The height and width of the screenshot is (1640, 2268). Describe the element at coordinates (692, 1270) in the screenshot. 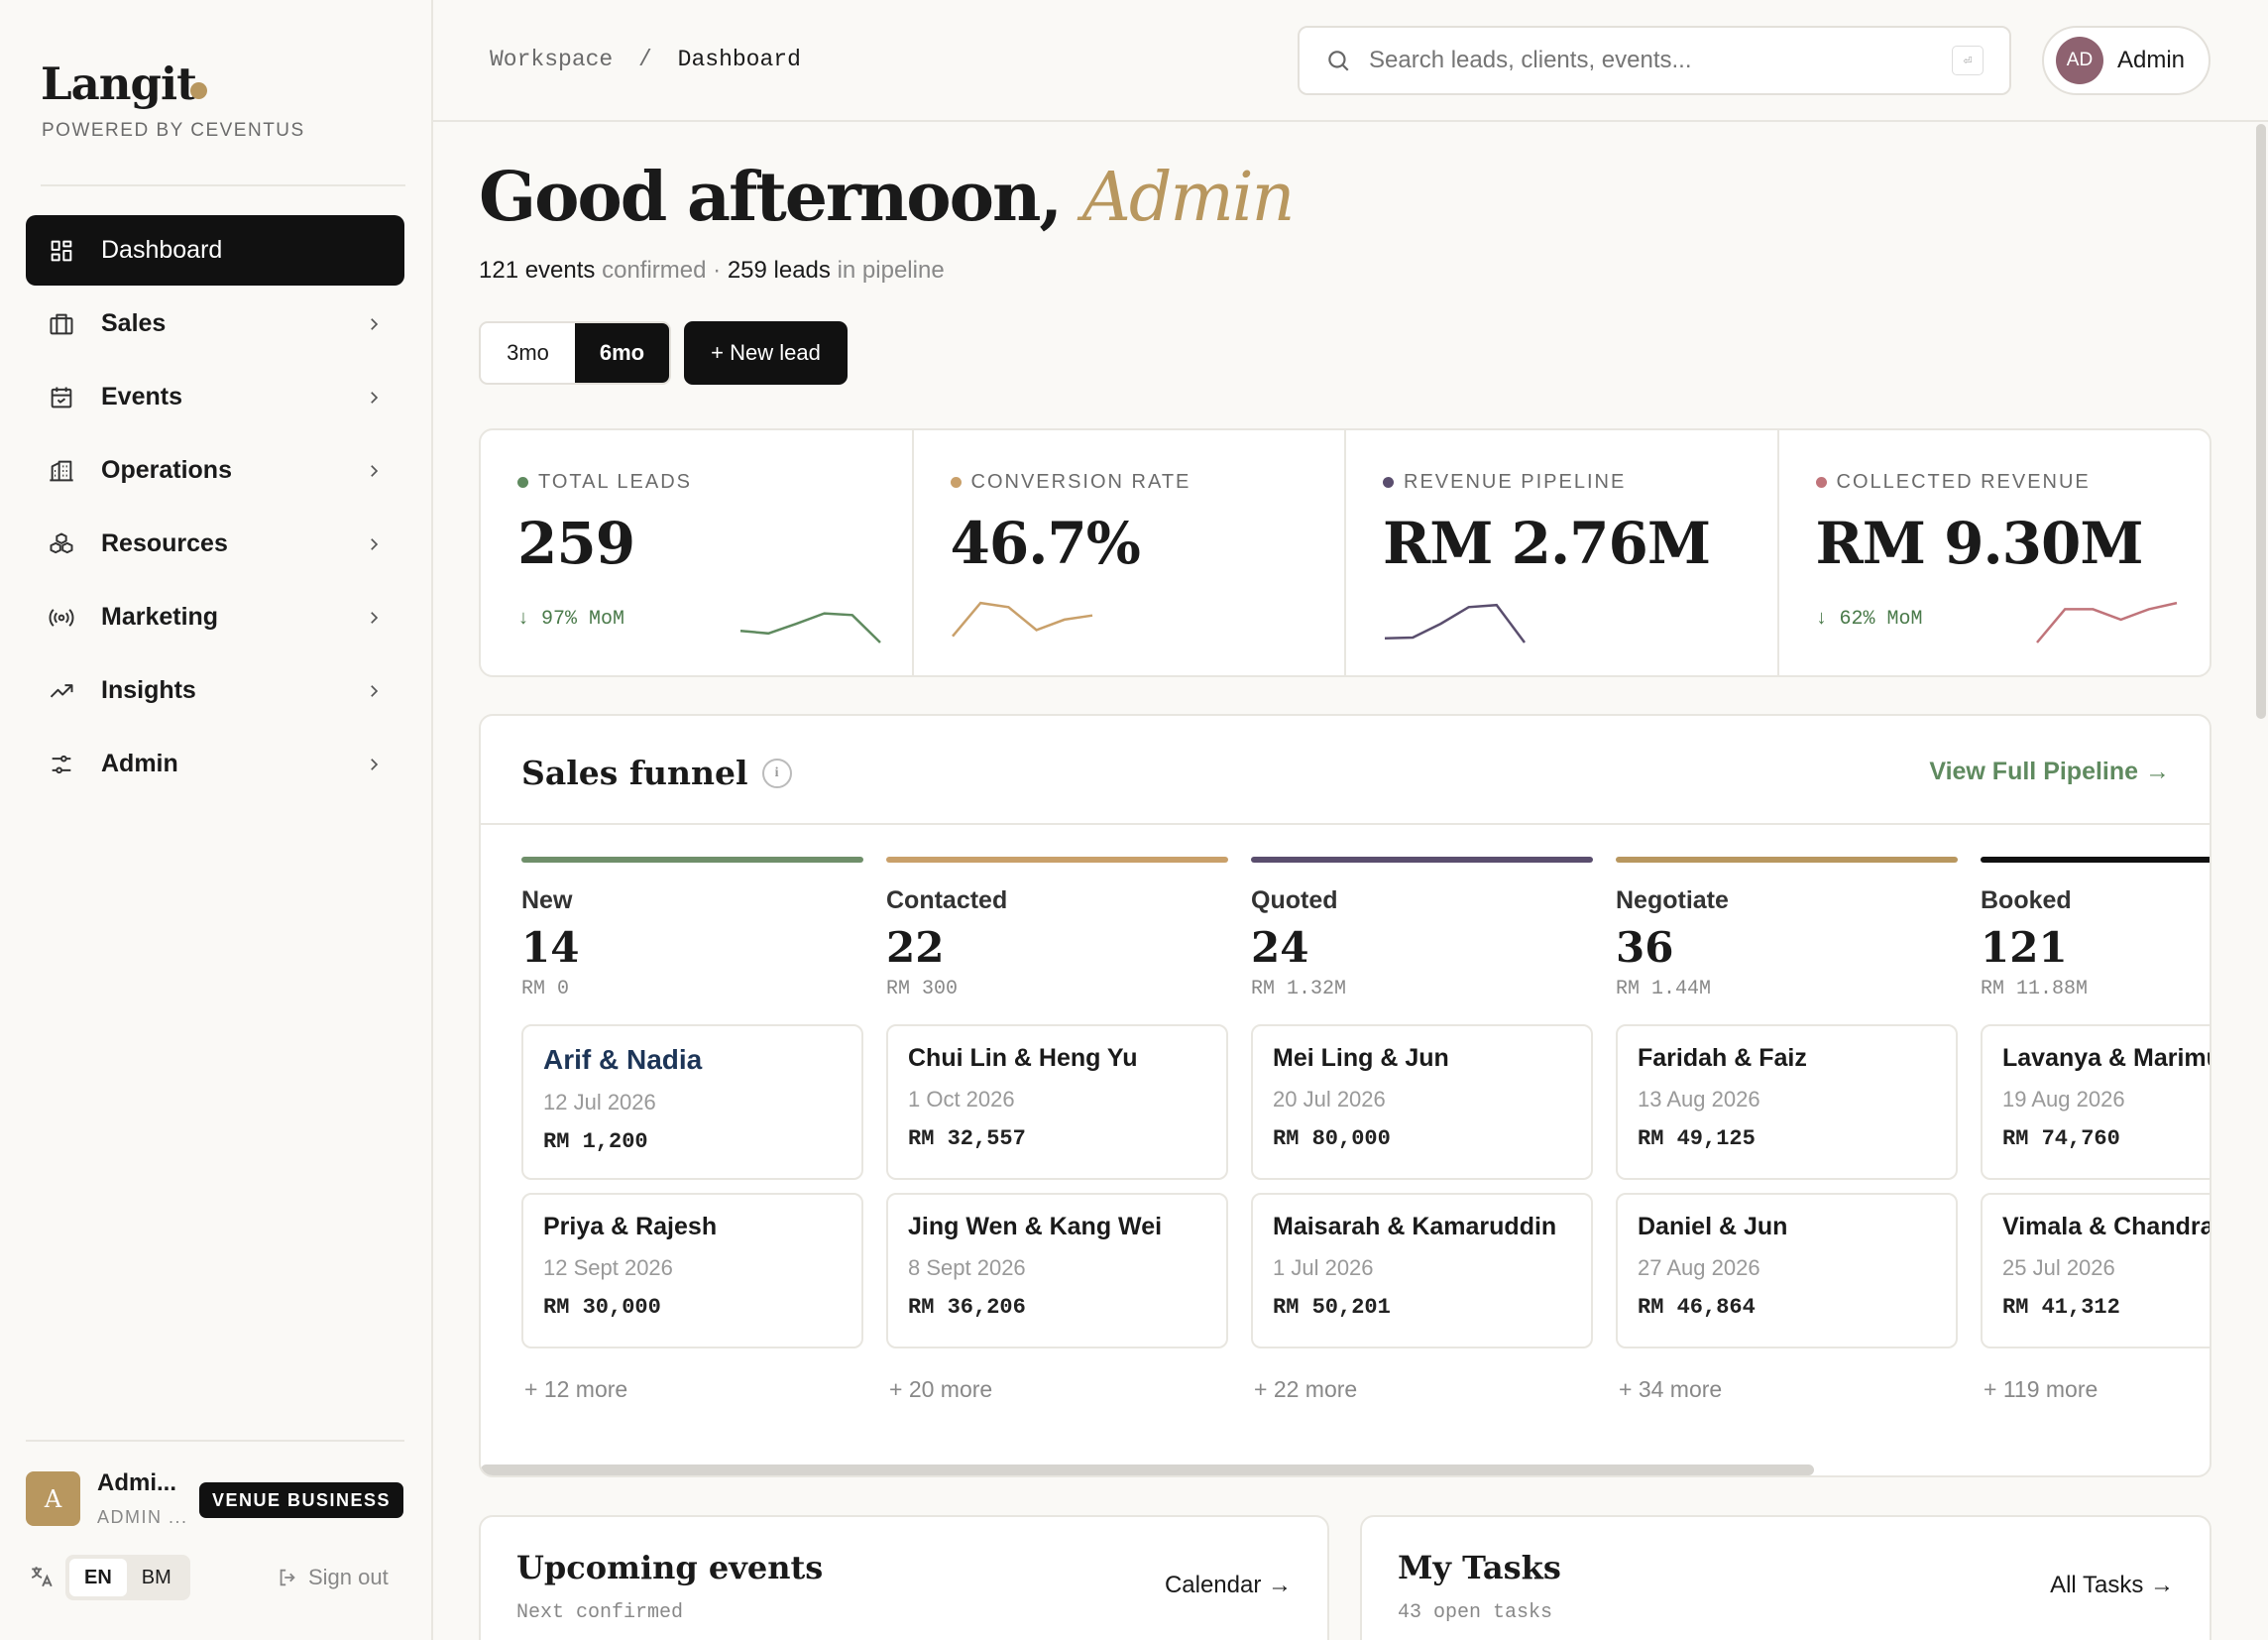

I see `lead-card: Priya & Rajesh 12 Sept 2026 RM 30,000` at that location.